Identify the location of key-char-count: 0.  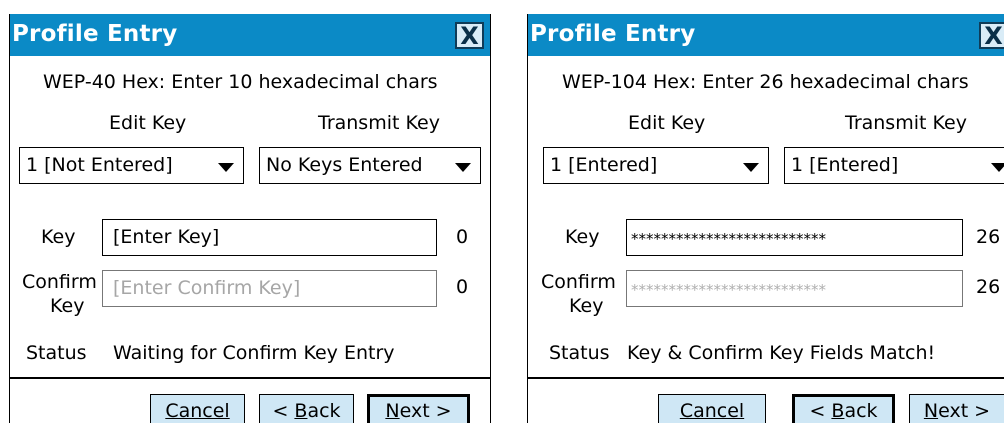
(462, 237).